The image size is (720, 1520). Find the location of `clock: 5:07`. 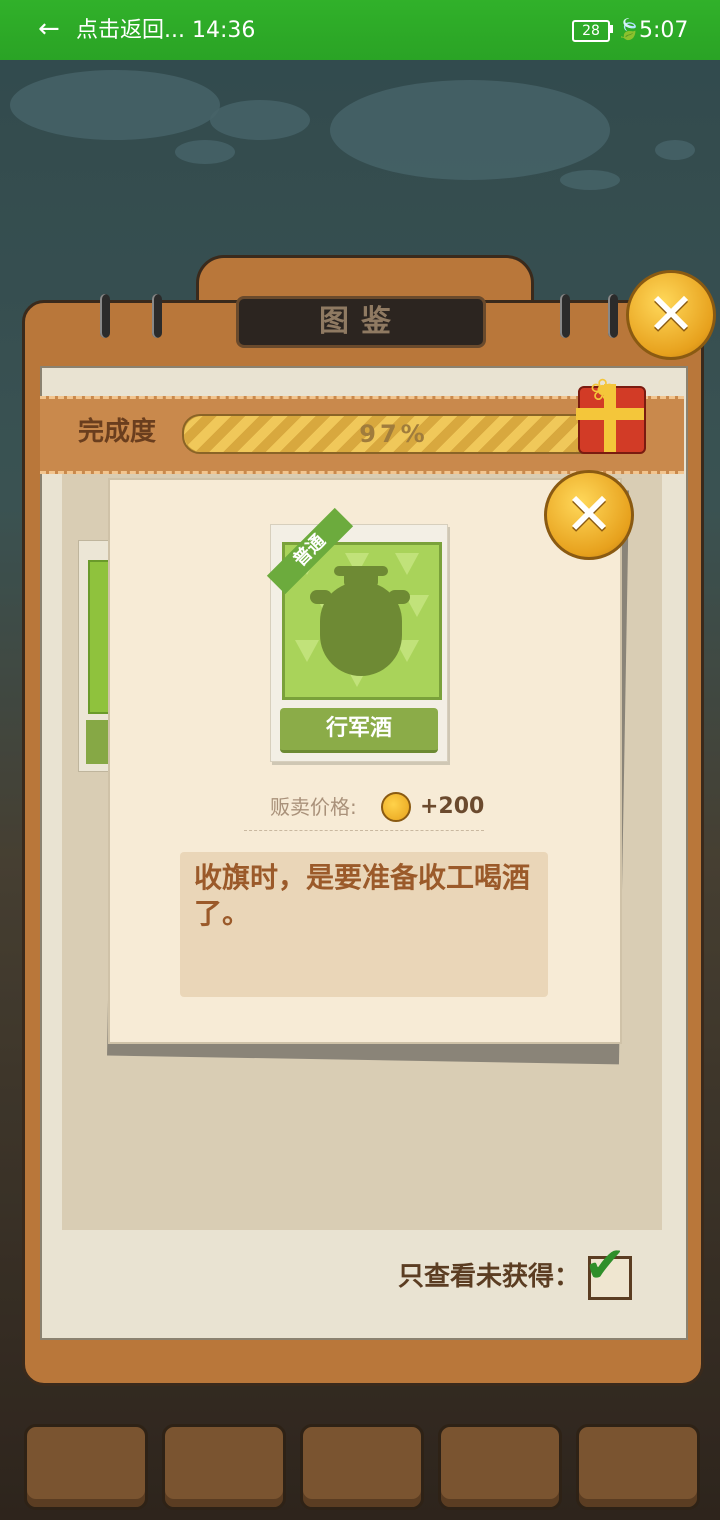

clock: 5:07 is located at coordinates (664, 30).